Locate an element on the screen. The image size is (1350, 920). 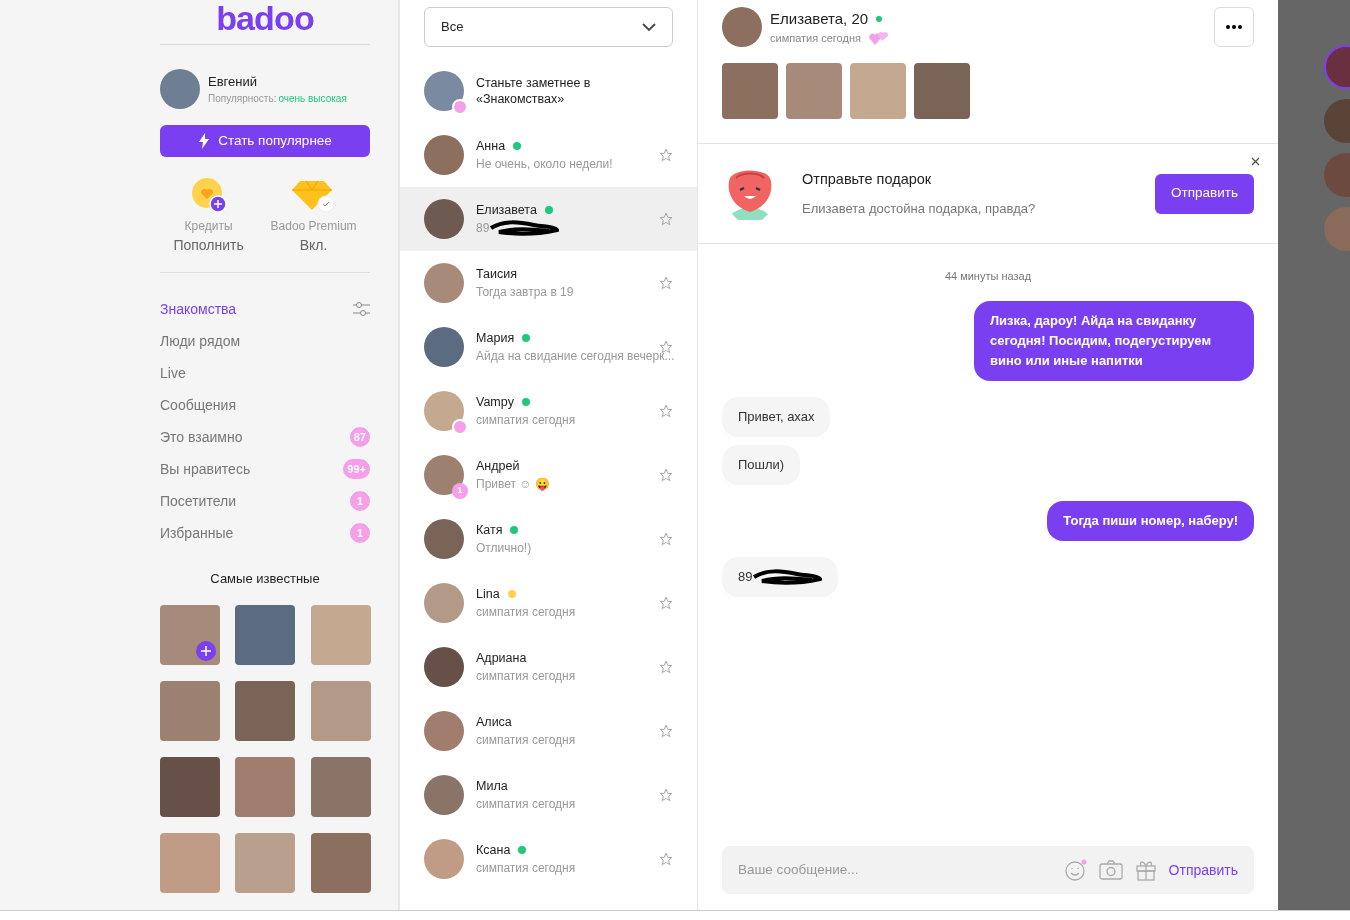
count-badge: 99+ is located at coordinates (356, 469).